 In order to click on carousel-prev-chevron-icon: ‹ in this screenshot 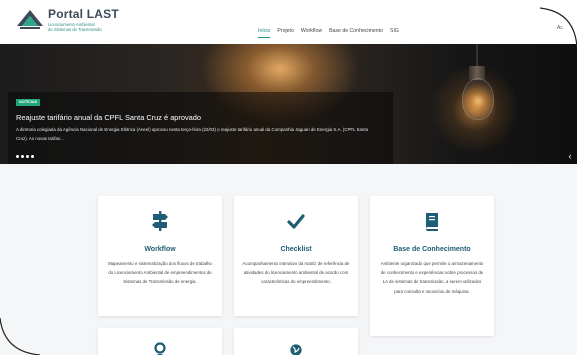, I will do `click(570, 156)`.